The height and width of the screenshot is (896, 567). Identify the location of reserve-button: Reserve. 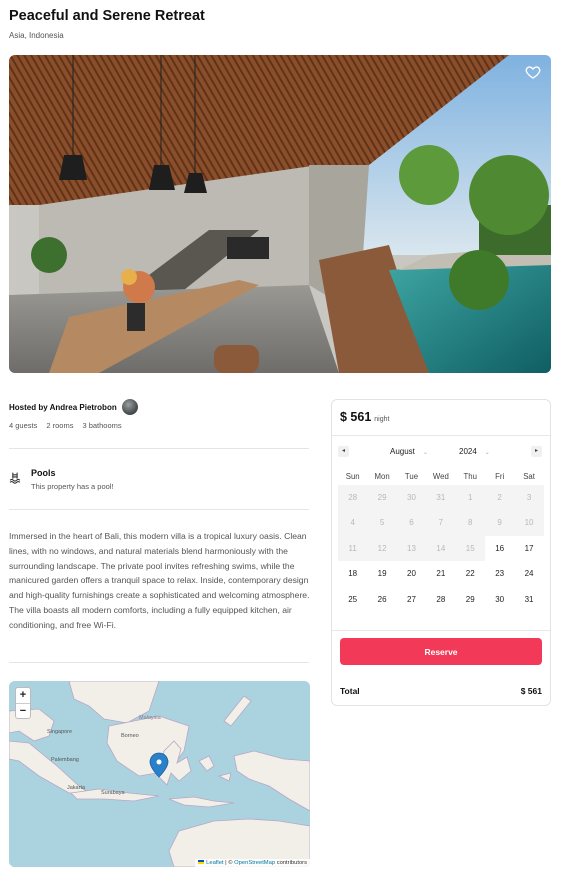
(441, 651).